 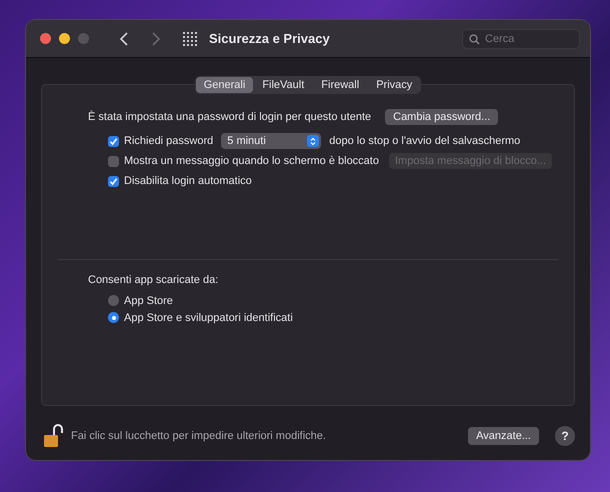 What do you see at coordinates (251, 161) in the screenshot?
I see `option-label: Mostra un messaggio quando lo schermo è bloccato` at bounding box center [251, 161].